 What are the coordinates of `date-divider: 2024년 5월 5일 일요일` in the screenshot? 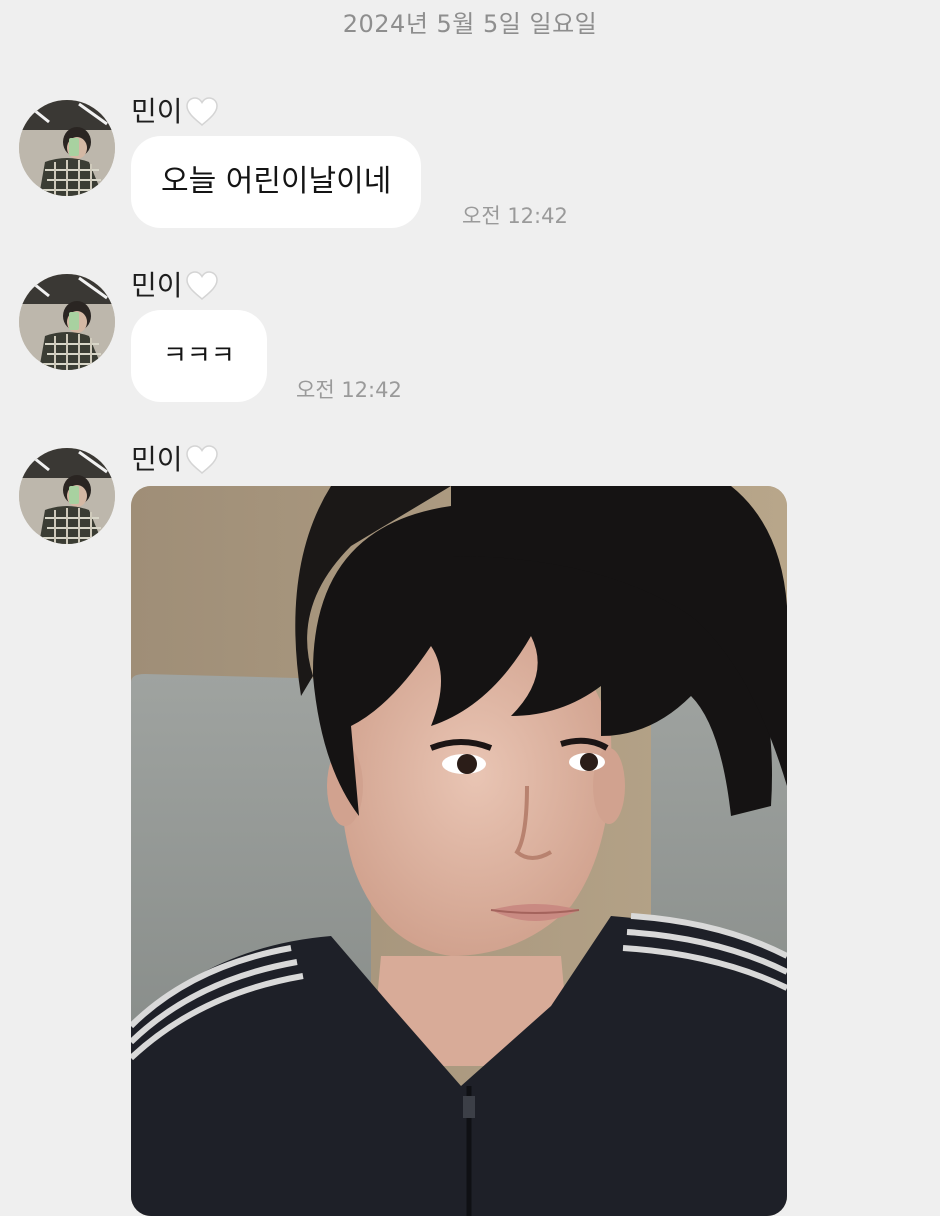 It's located at (470, 24).